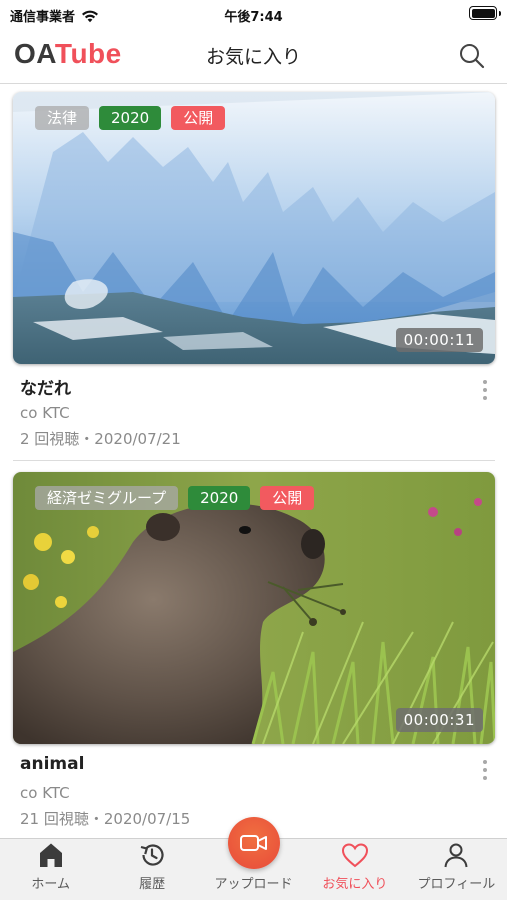 Image resolution: width=507 pixels, height=900 pixels. Describe the element at coordinates (152, 855) in the screenshot. I see `history-icon` at that location.